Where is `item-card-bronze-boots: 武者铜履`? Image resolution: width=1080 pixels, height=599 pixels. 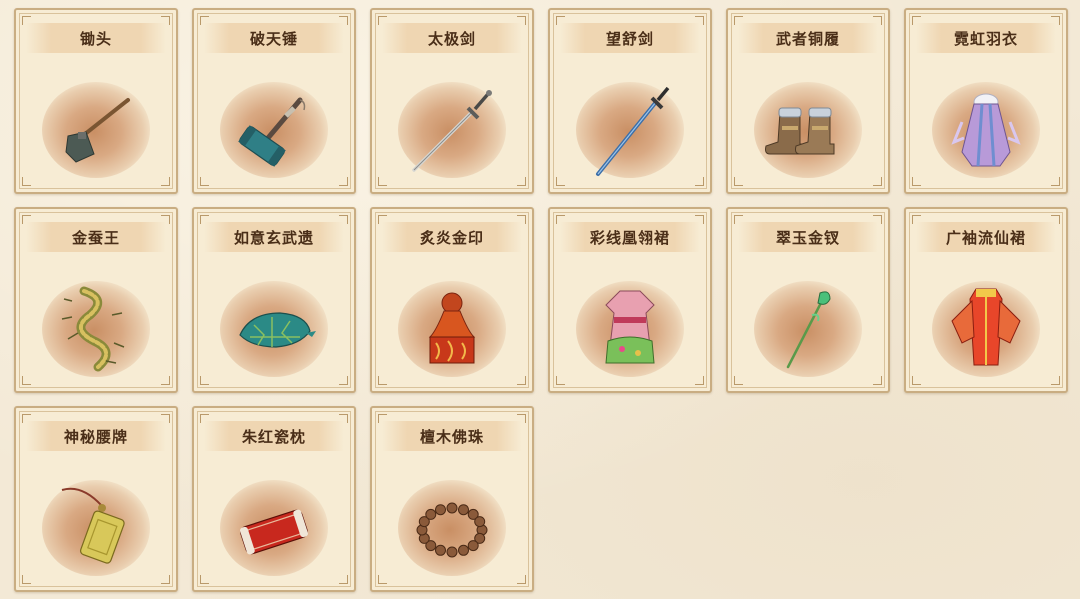 item-card-bronze-boots: 武者铜履 is located at coordinates (808, 101).